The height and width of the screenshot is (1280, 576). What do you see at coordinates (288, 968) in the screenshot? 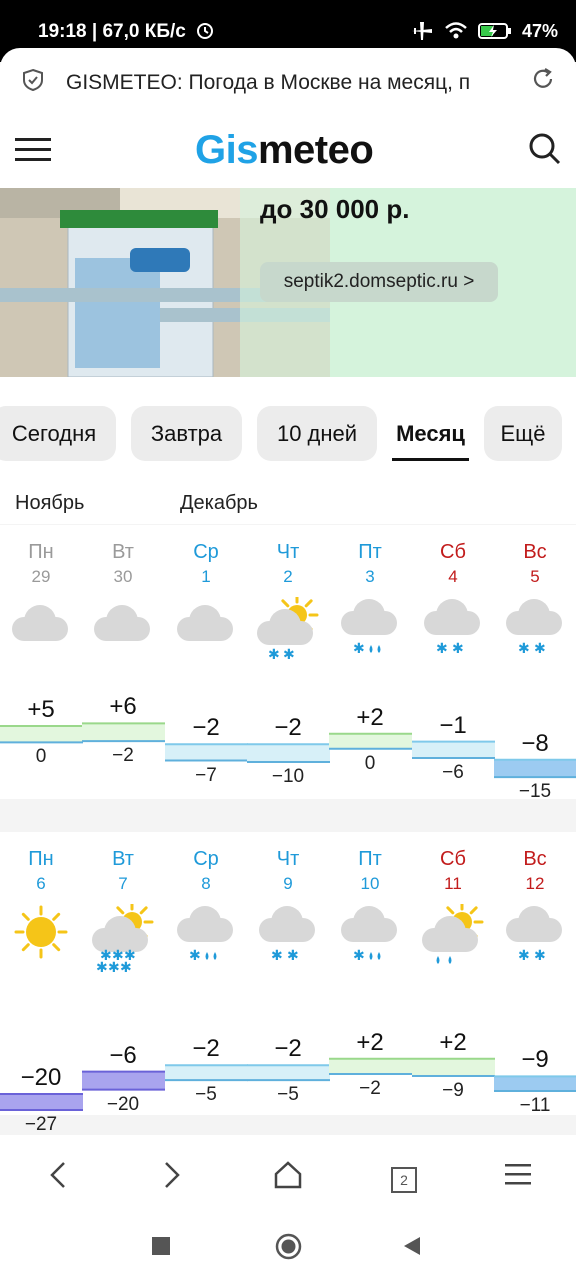
I see `day-cell: Чт 9 ✱ ✱ −2 −5` at bounding box center [288, 968].